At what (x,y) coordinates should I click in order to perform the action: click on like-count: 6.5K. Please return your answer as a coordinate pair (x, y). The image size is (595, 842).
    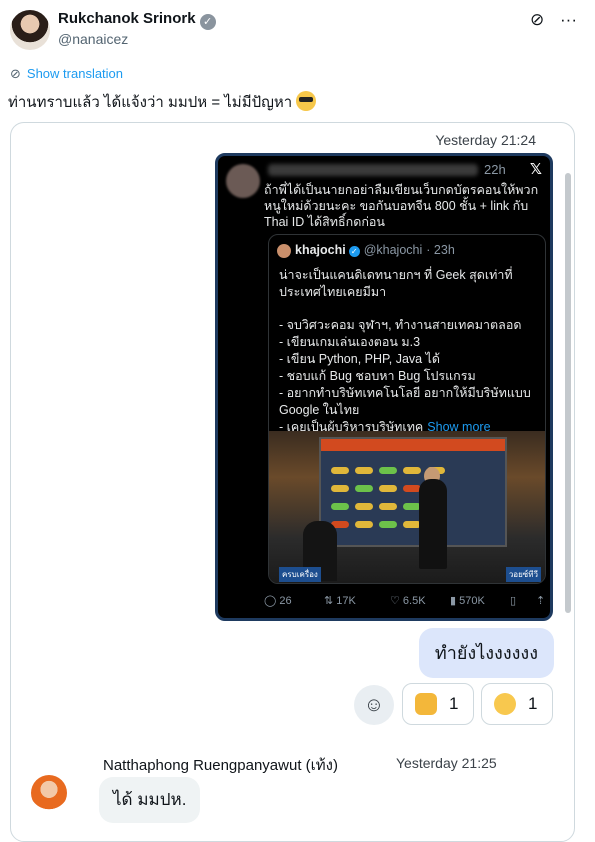
    Looking at the image, I should click on (414, 601).